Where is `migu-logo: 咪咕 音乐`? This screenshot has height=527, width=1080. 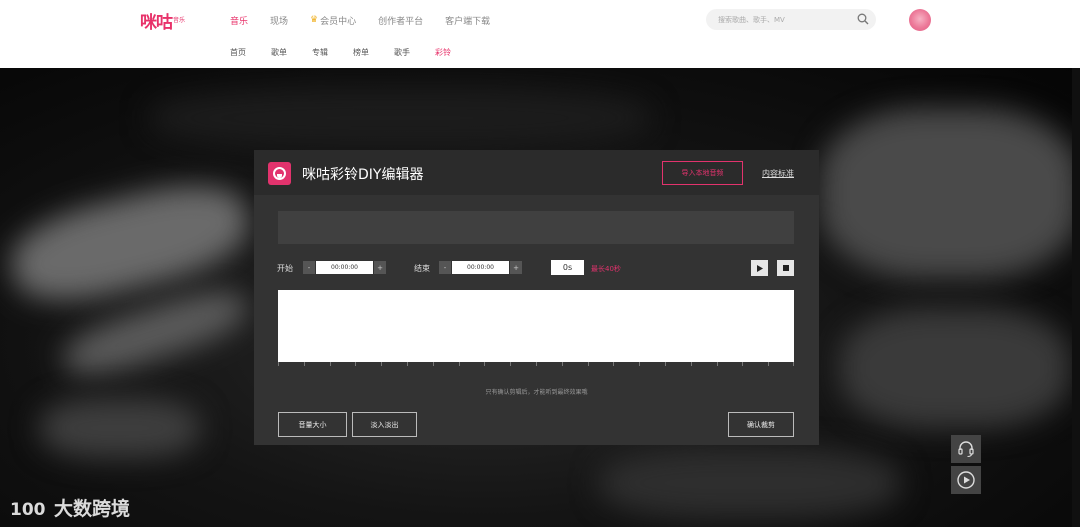 migu-logo: 咪咕 音乐 is located at coordinates (163, 21).